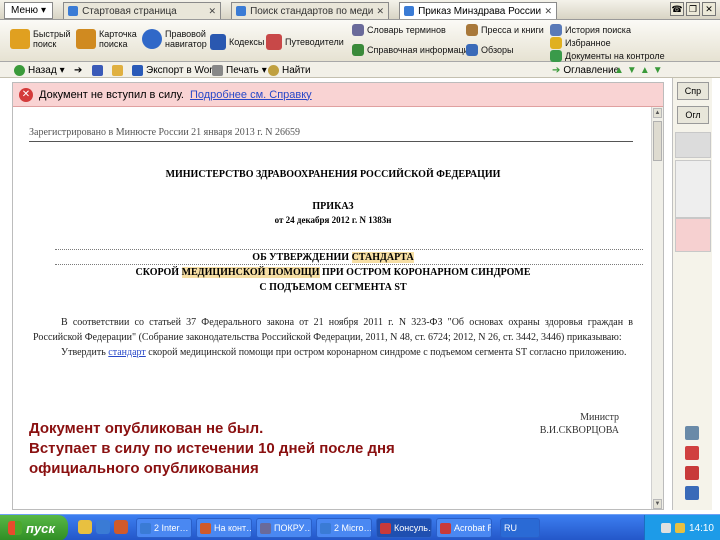 Image resolution: width=720 pixels, height=540 pixels. I want to click on contents-button: ➔ Оглавление, so click(585, 70).